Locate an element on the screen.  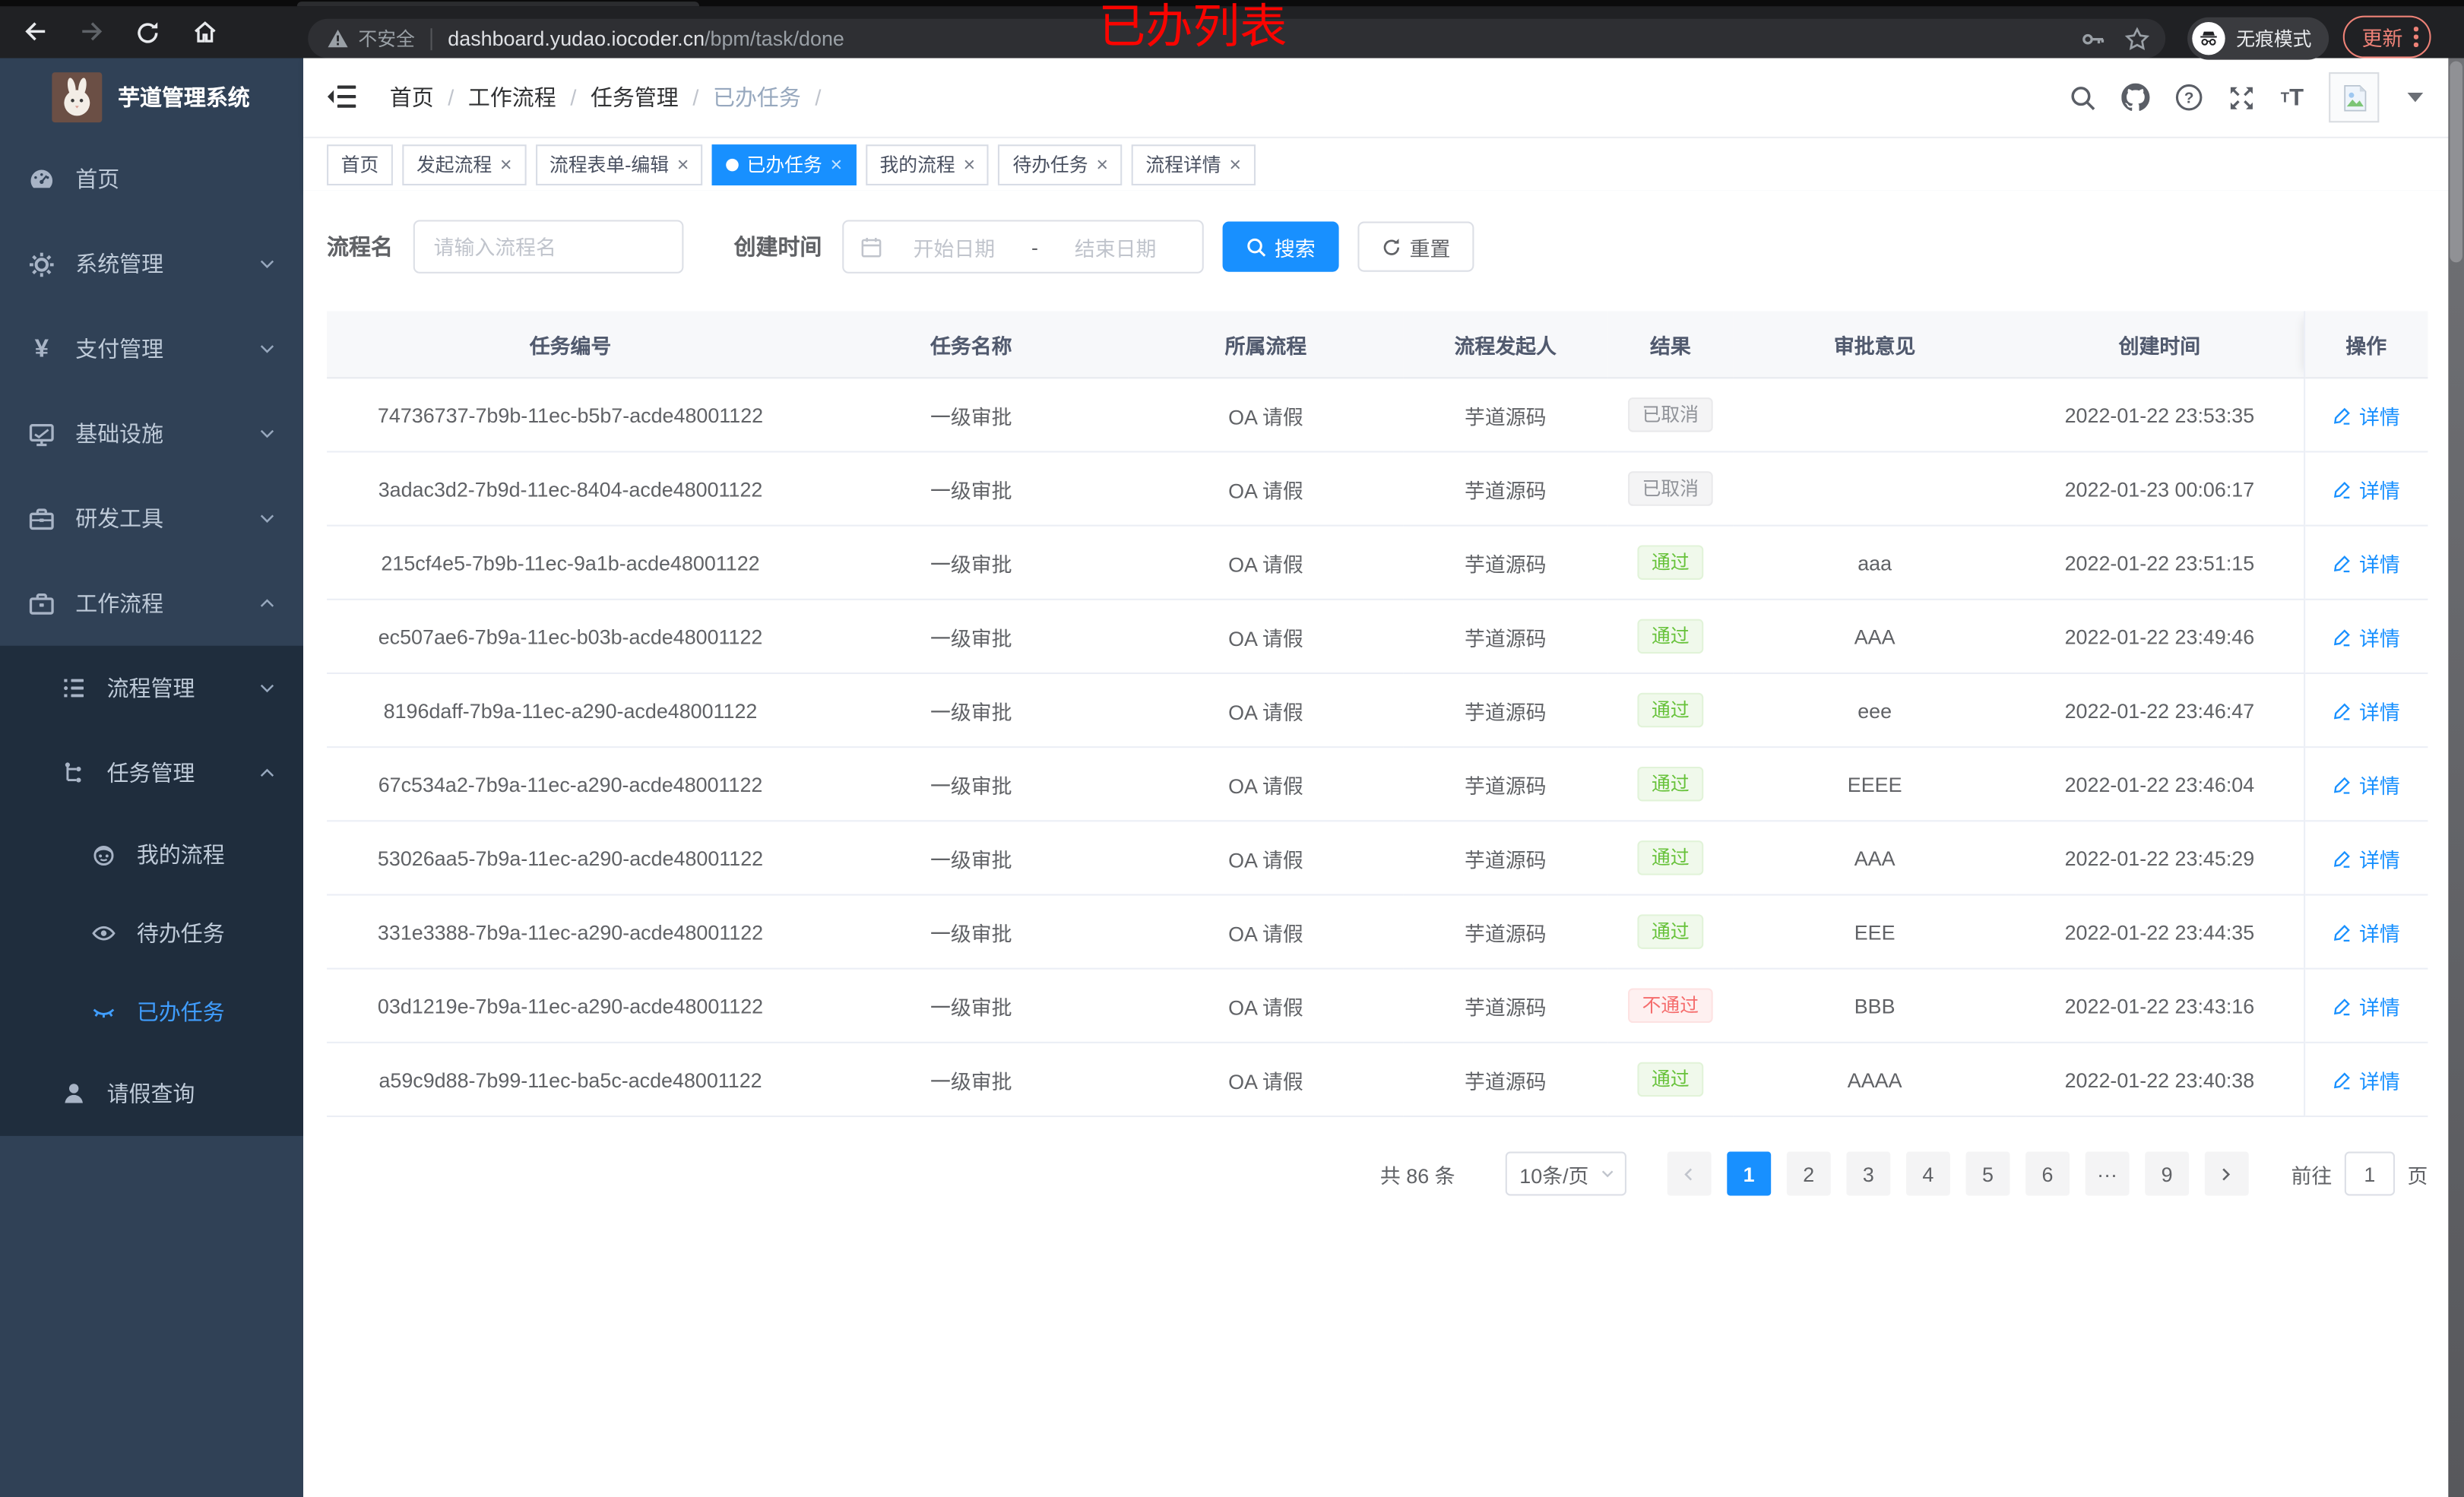
breadcrumb-item: 已办任务 is located at coordinates (757, 98).